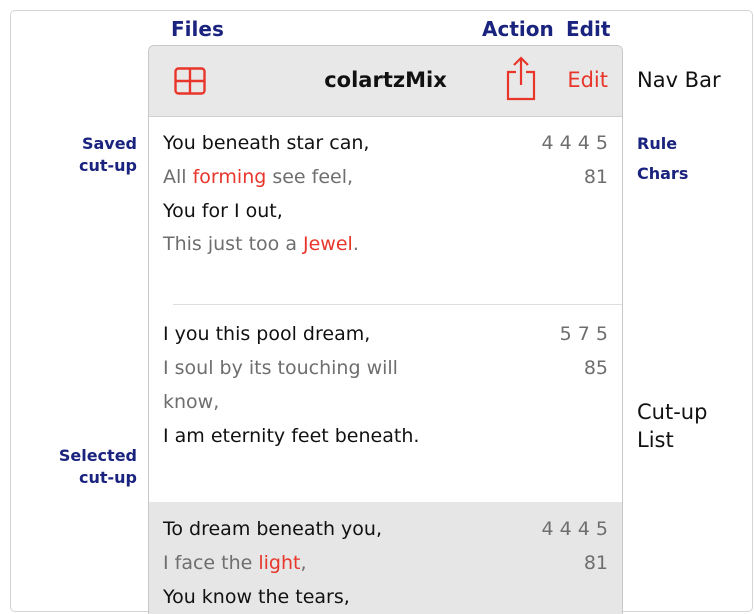  Describe the element at coordinates (98, 155) in the screenshot. I see `annotation-saved-cutup: Saved cut-up` at that location.